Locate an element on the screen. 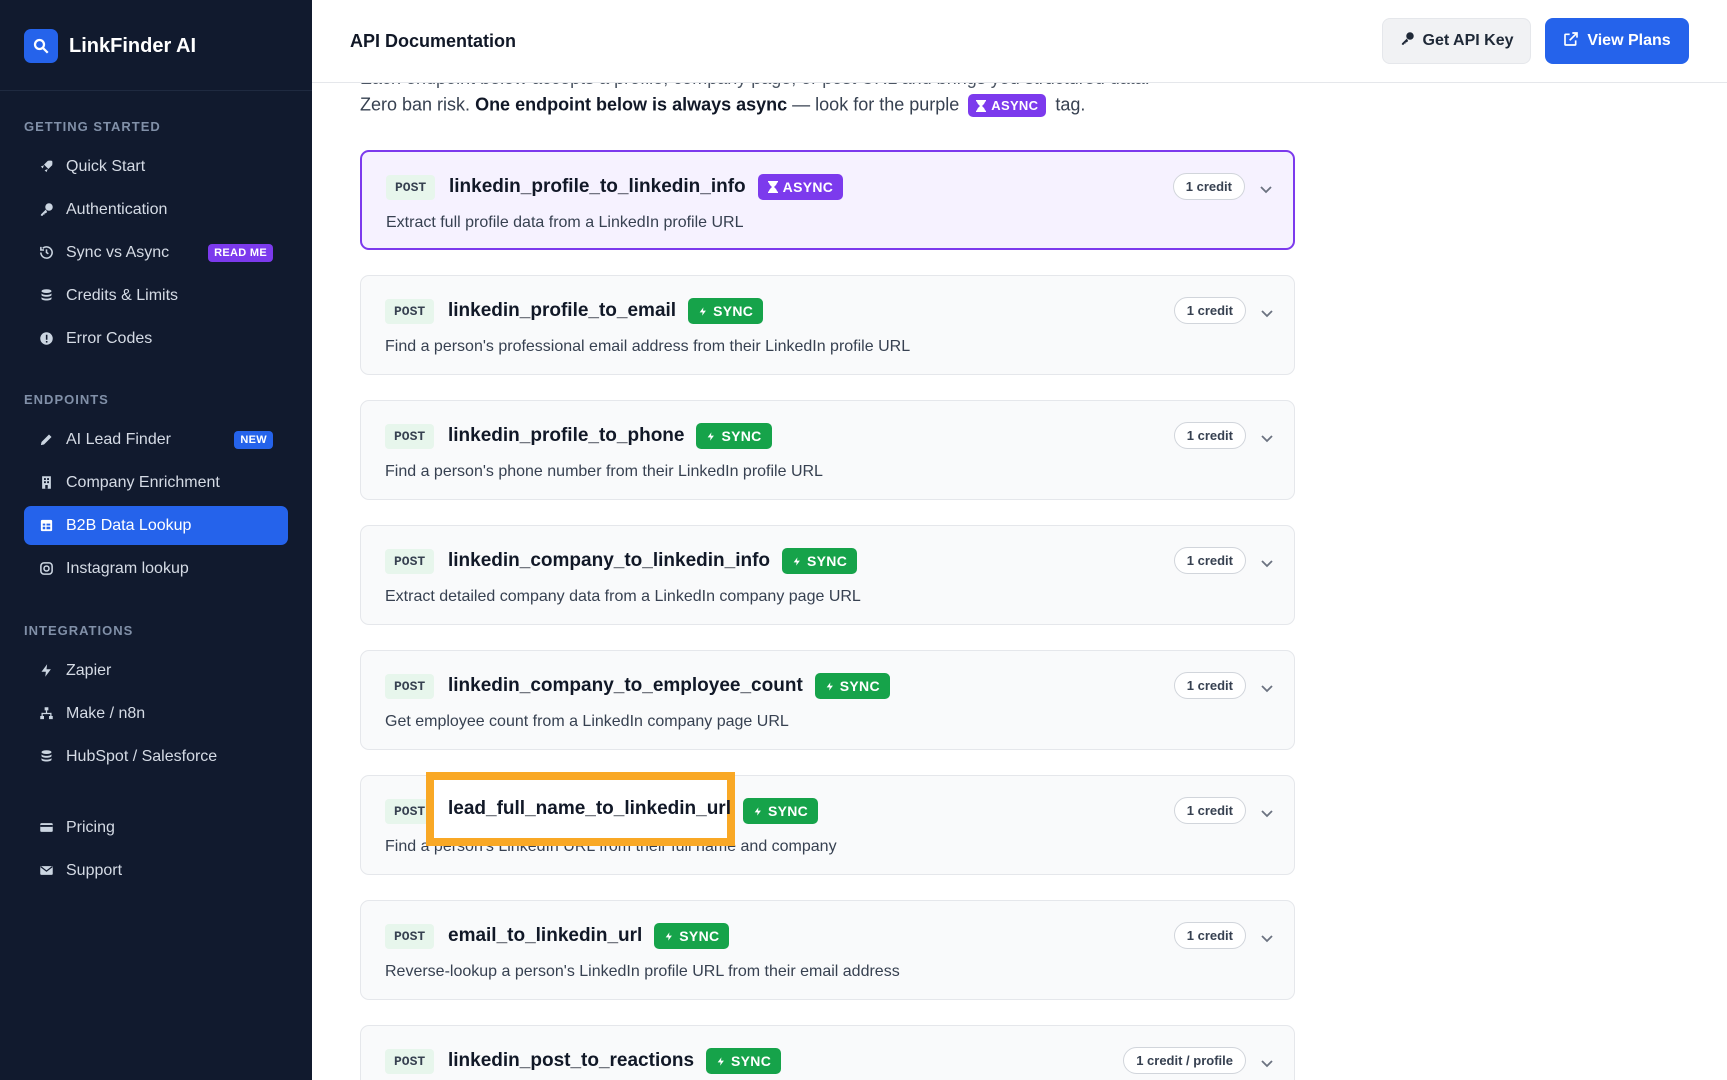 This screenshot has height=1080, width=1727. highlight-box: lead_full_name_to_linkedin_url is located at coordinates (580, 809).